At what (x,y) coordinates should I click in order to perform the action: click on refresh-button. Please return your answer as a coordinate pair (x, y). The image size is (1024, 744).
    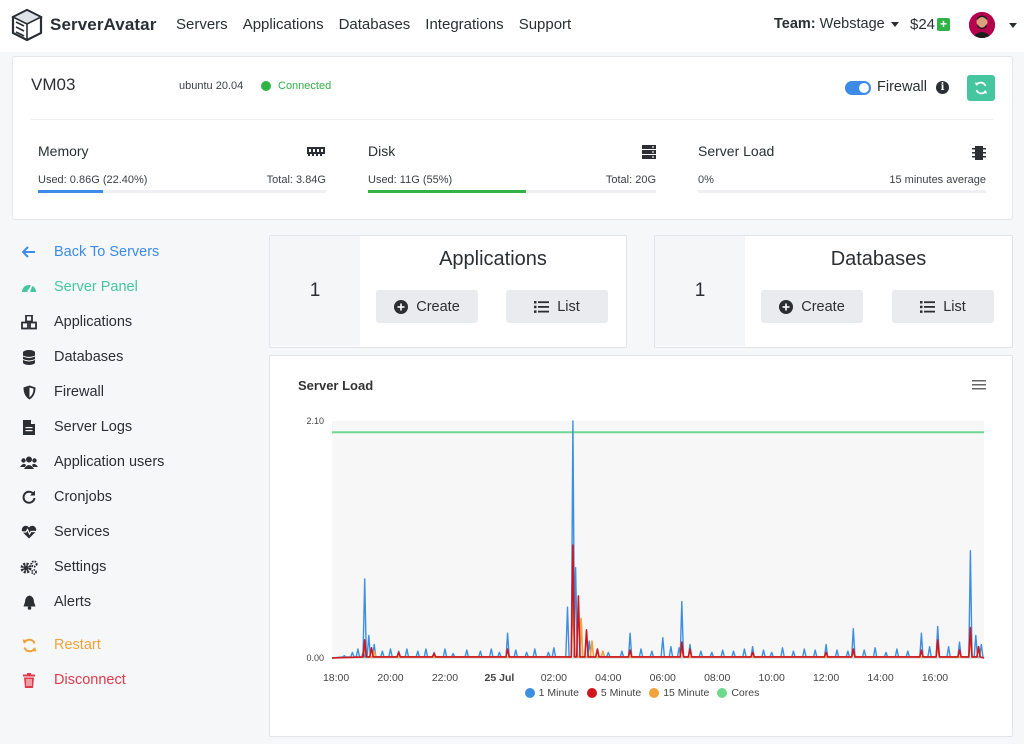
    Looking at the image, I should click on (981, 88).